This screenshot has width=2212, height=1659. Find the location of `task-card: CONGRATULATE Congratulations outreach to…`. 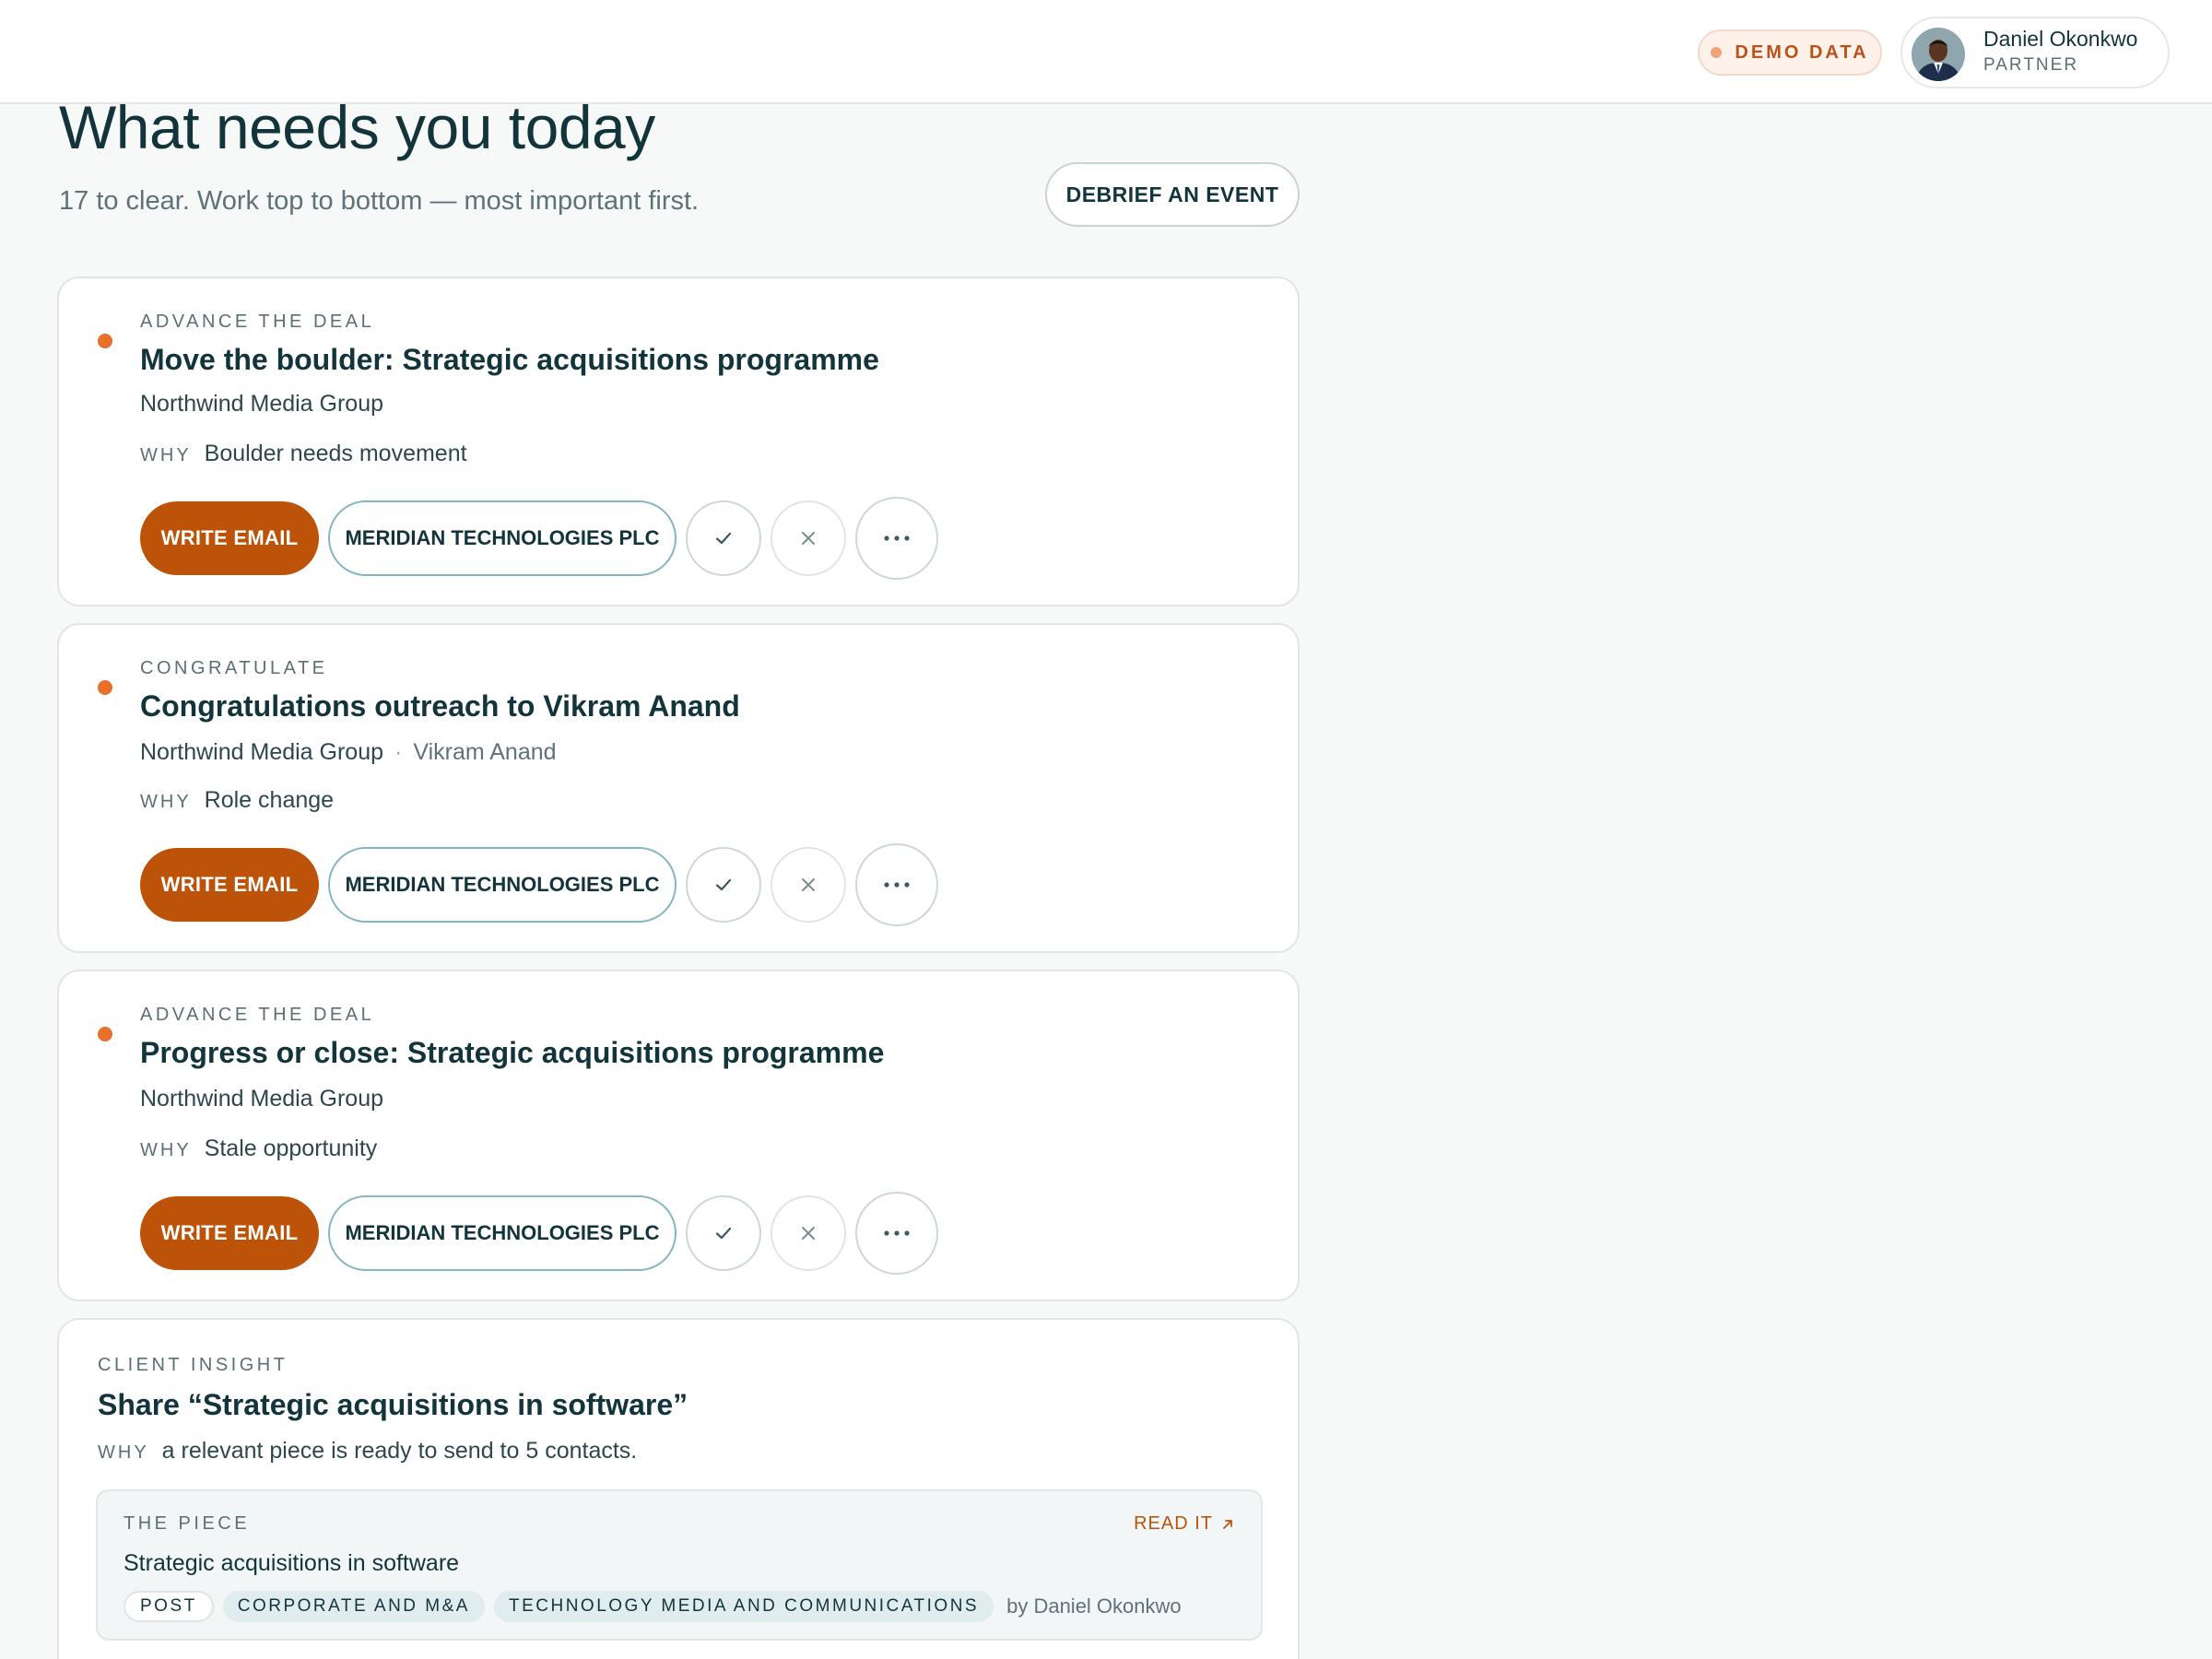

task-card: CONGRATULATE Congratulations outreach to… is located at coordinates (678, 788).